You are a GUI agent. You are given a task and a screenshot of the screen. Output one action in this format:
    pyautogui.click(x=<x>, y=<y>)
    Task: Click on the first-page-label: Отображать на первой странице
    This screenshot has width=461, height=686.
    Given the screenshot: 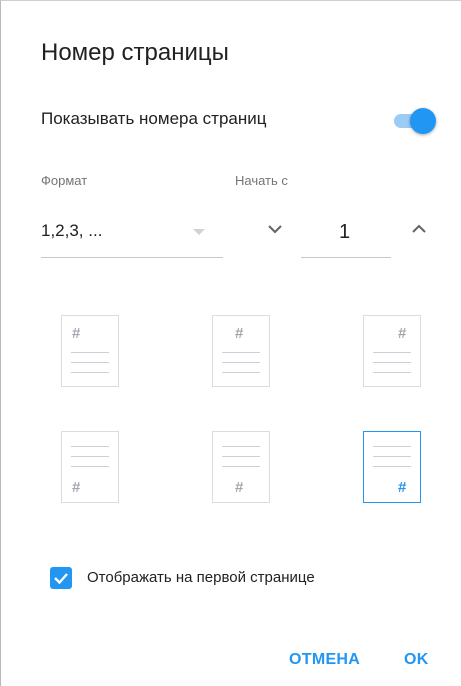 What is the action you would take?
    pyautogui.click(x=201, y=577)
    